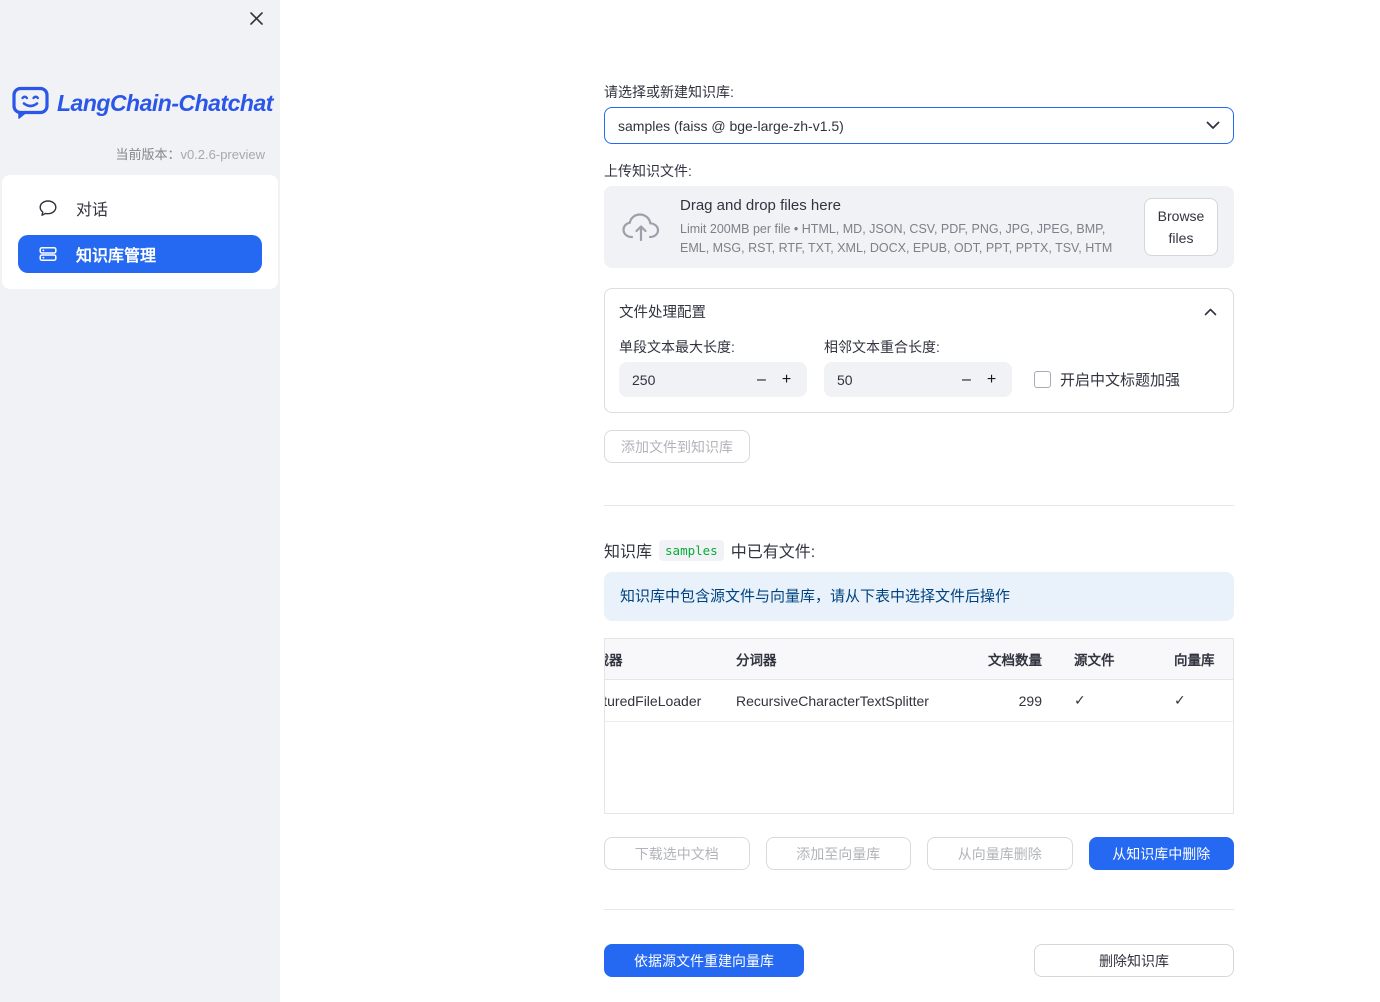 This screenshot has width=1380, height=1002. Describe the element at coordinates (919, 960) in the screenshot. I see `kb-action-buttons: 依据源文件重建向量库 删除知识库` at that location.